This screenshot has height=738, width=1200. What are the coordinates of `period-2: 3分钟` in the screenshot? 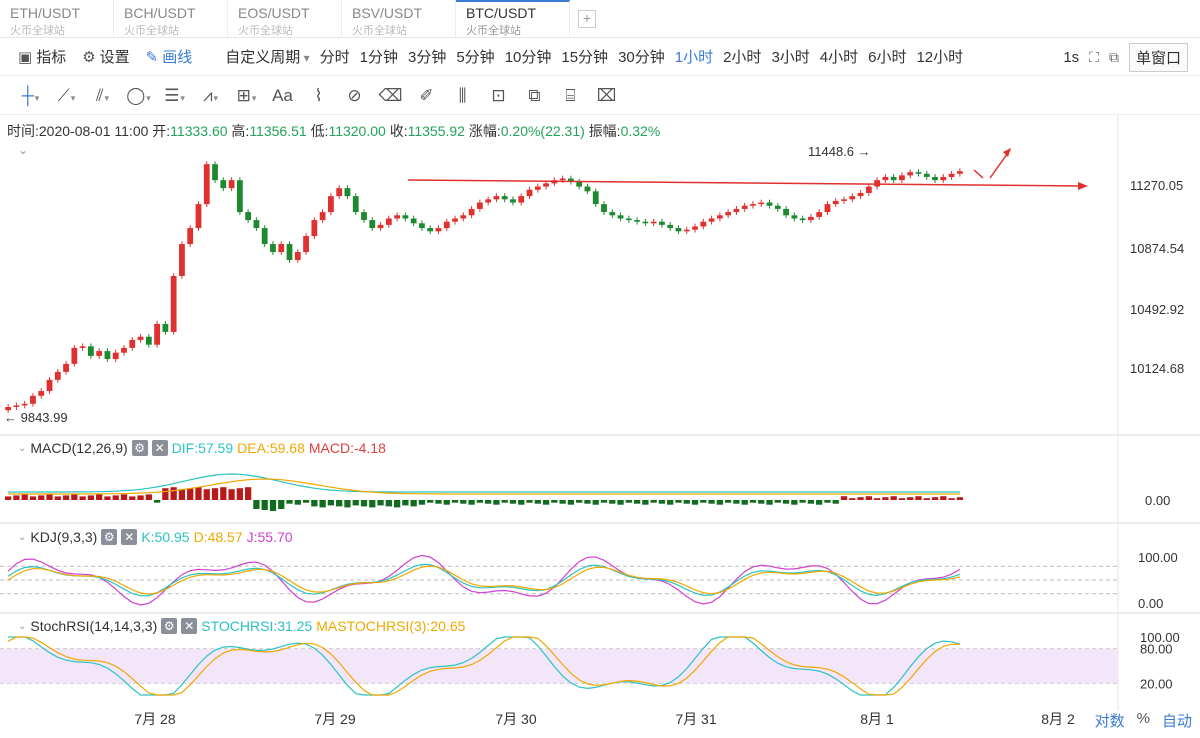 It's located at (427, 56).